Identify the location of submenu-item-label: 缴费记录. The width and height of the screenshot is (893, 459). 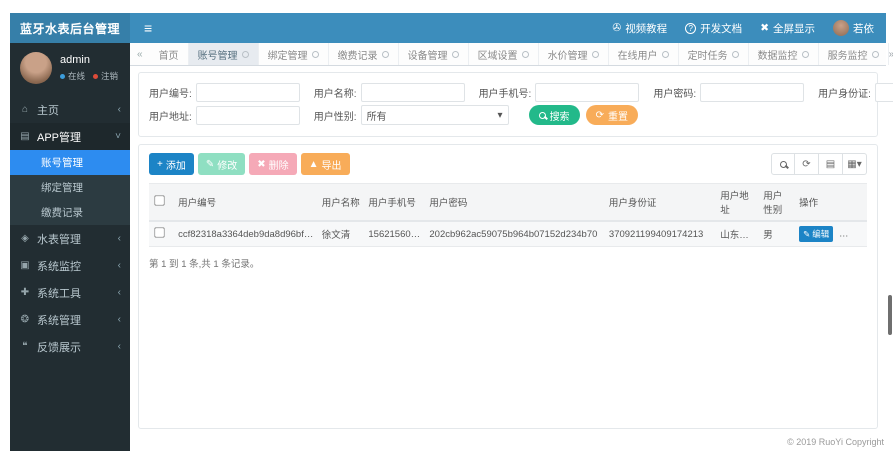
(62, 213).